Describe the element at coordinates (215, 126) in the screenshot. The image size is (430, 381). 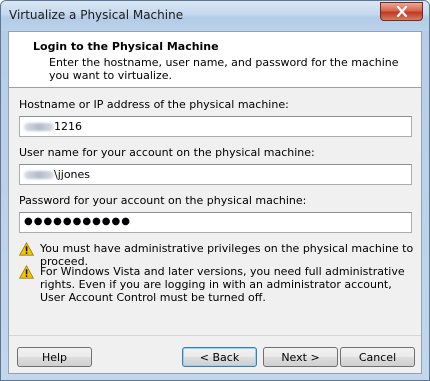
I see `hostname-input: 1216` at that location.